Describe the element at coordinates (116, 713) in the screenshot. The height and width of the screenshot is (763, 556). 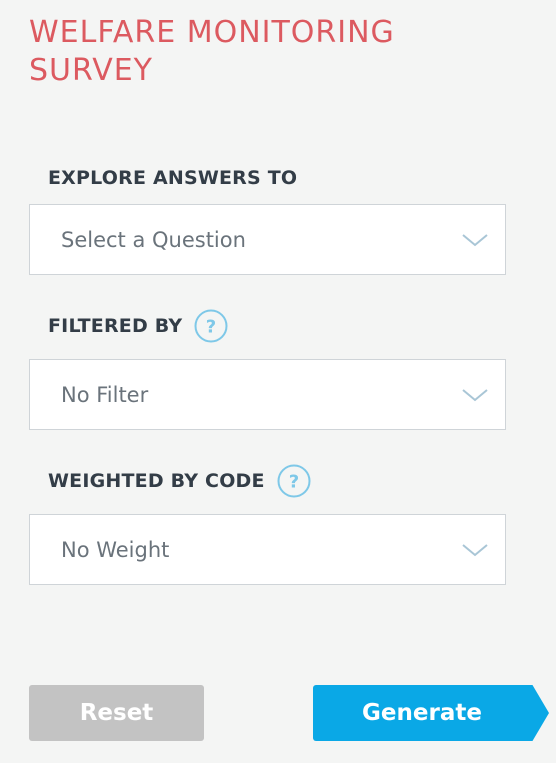
I see `reset-button: Reset` at that location.